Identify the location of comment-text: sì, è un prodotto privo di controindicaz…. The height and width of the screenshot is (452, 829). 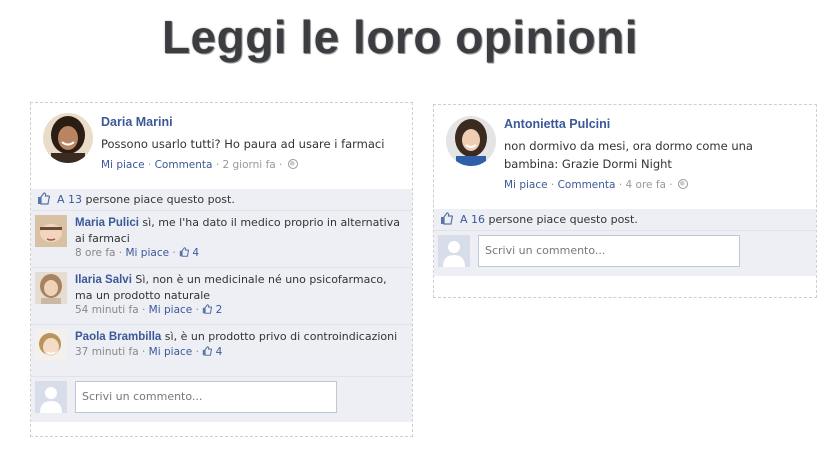
(281, 336).